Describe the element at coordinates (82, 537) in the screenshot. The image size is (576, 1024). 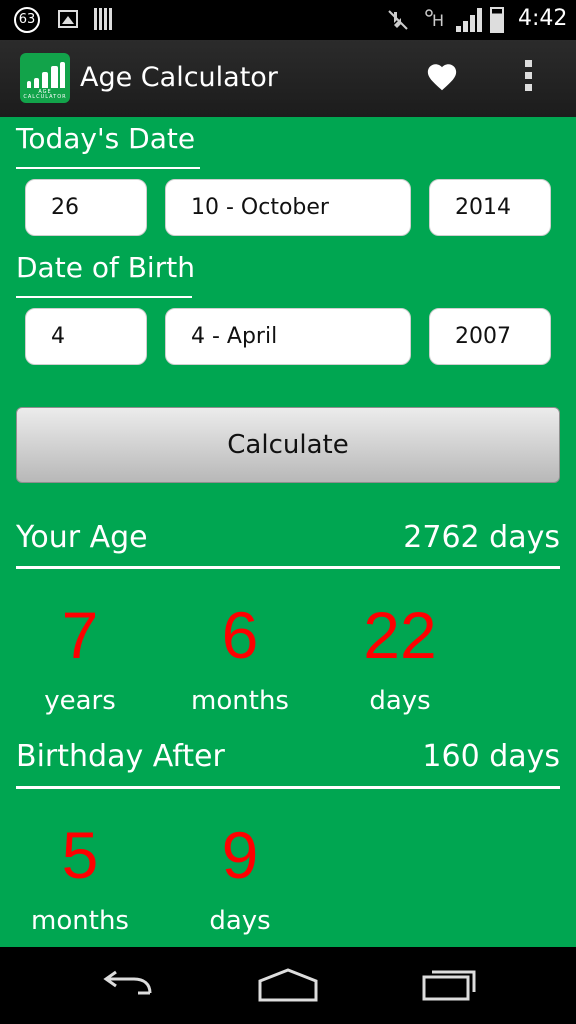
I see `your-age-label: Your Age` at that location.